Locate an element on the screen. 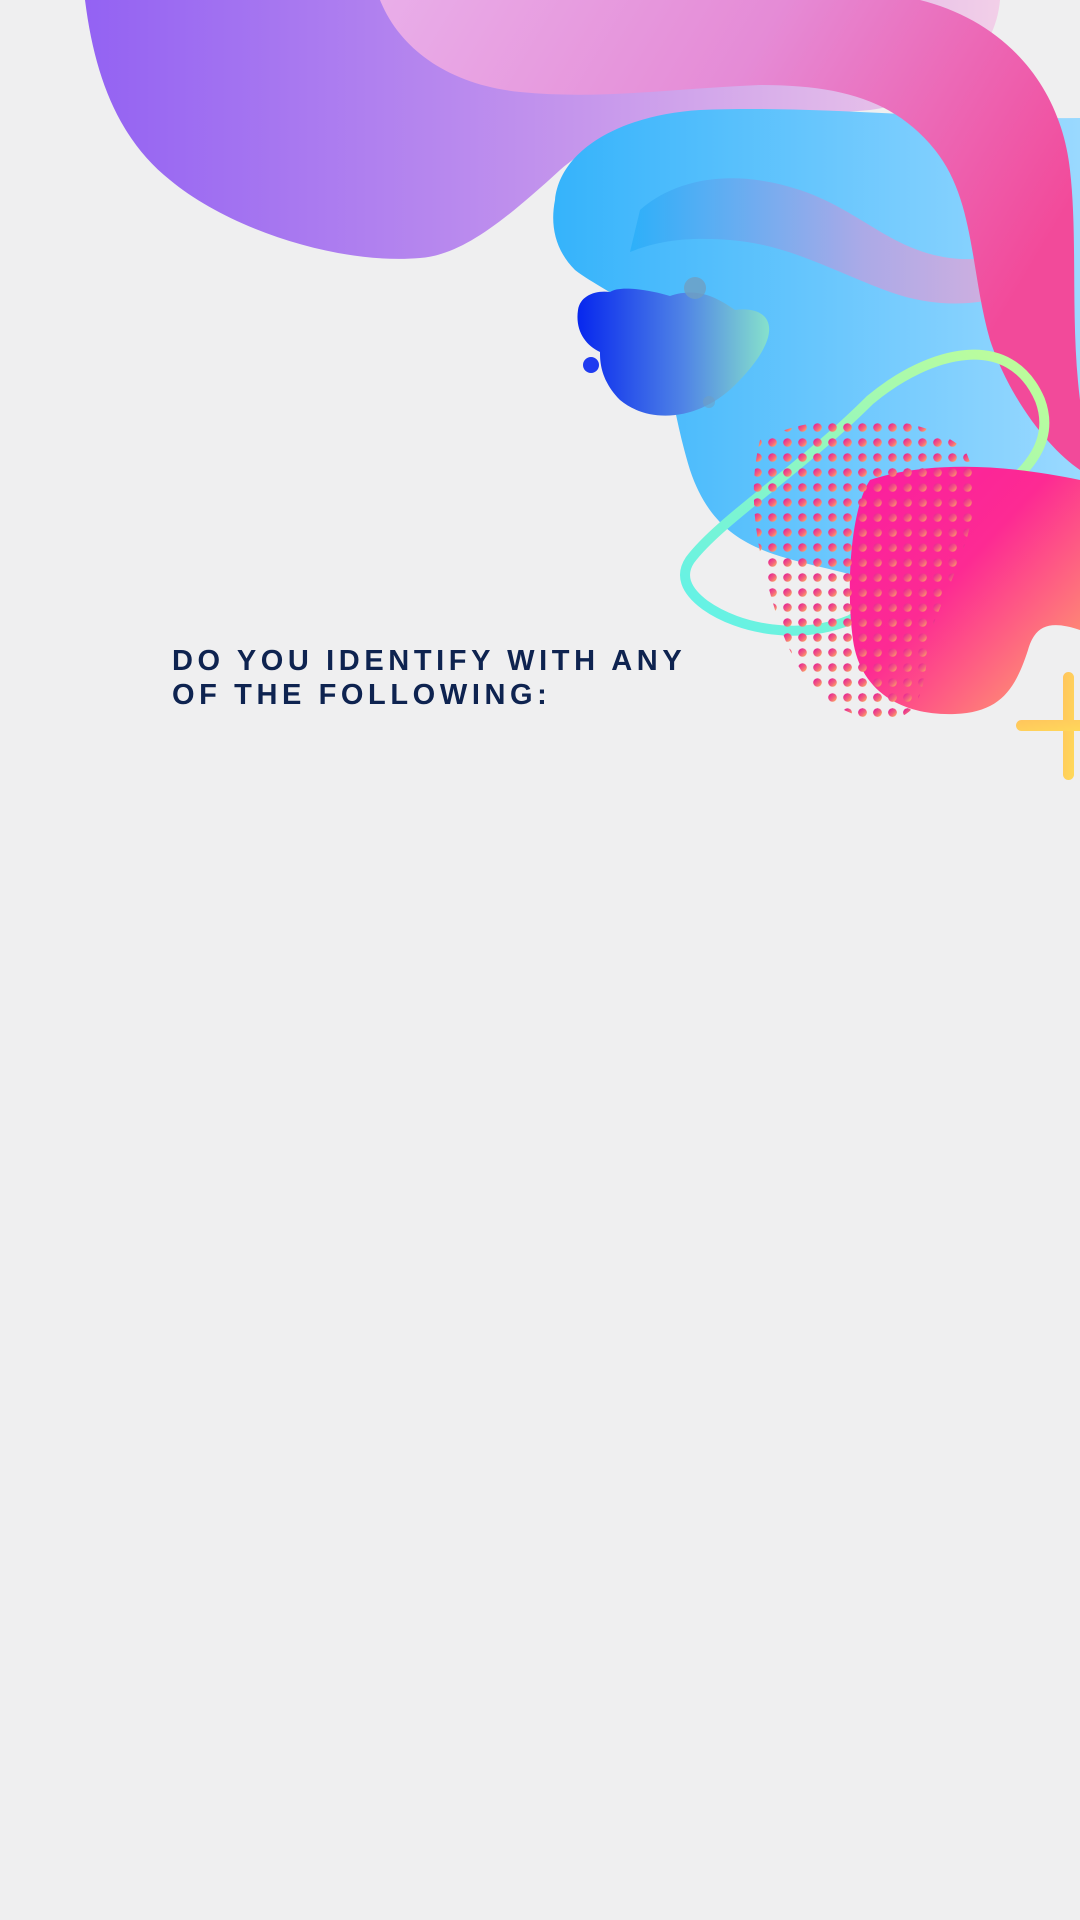 The height and width of the screenshot is (1920, 1080). small-gray-dot is located at coordinates (695, 288).